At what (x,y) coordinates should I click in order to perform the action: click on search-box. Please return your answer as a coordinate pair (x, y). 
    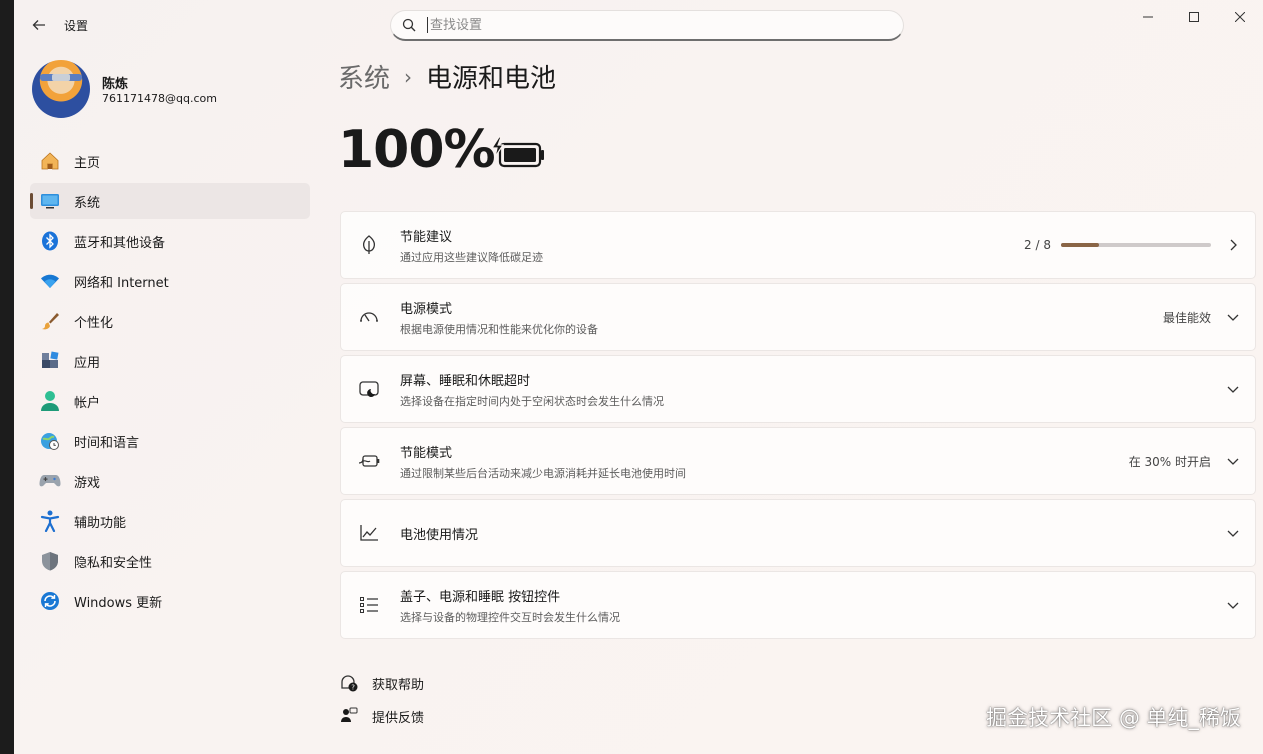
    Looking at the image, I should click on (647, 25).